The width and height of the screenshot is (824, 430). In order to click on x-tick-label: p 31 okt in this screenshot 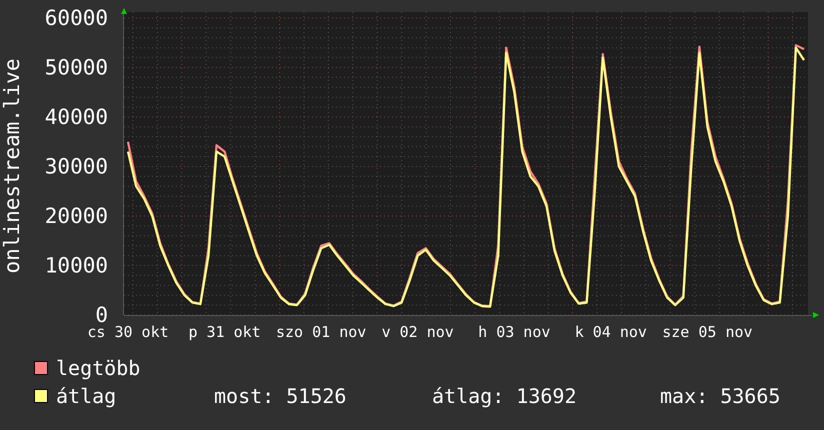, I will do `click(224, 332)`.